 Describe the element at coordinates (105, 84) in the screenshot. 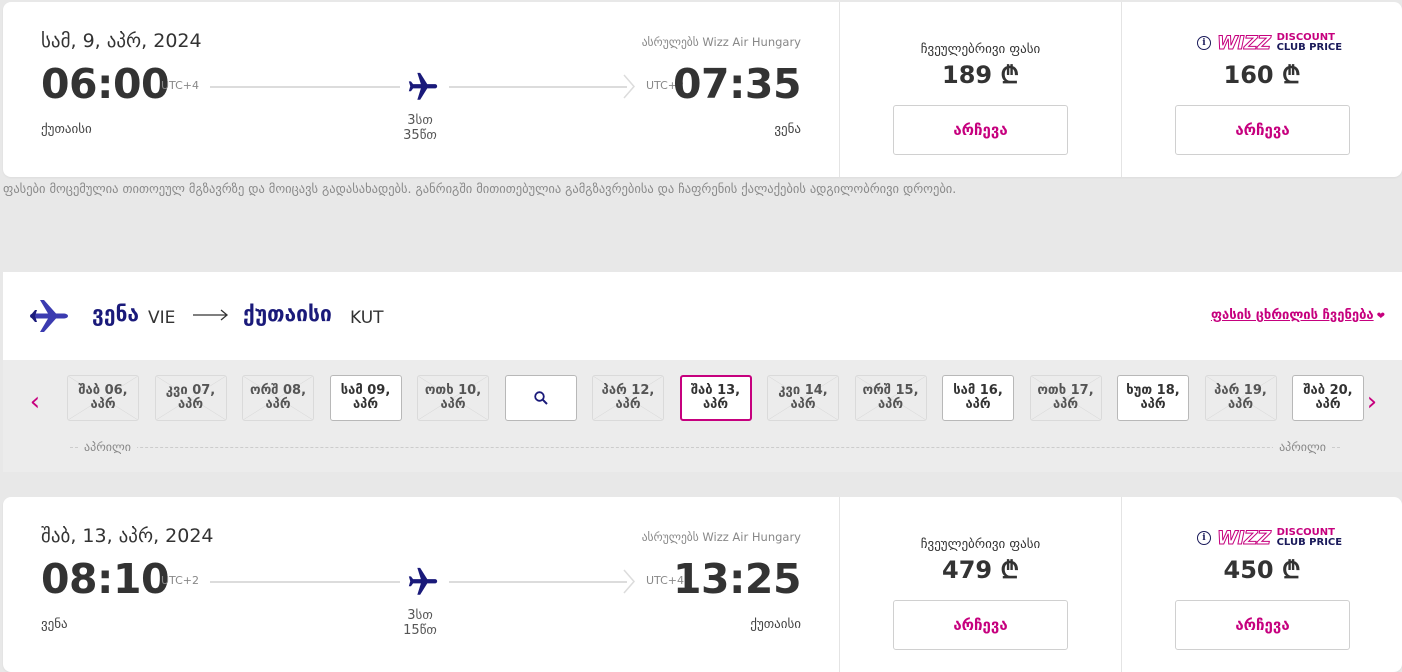

I see `departure-time: 06:00` at that location.